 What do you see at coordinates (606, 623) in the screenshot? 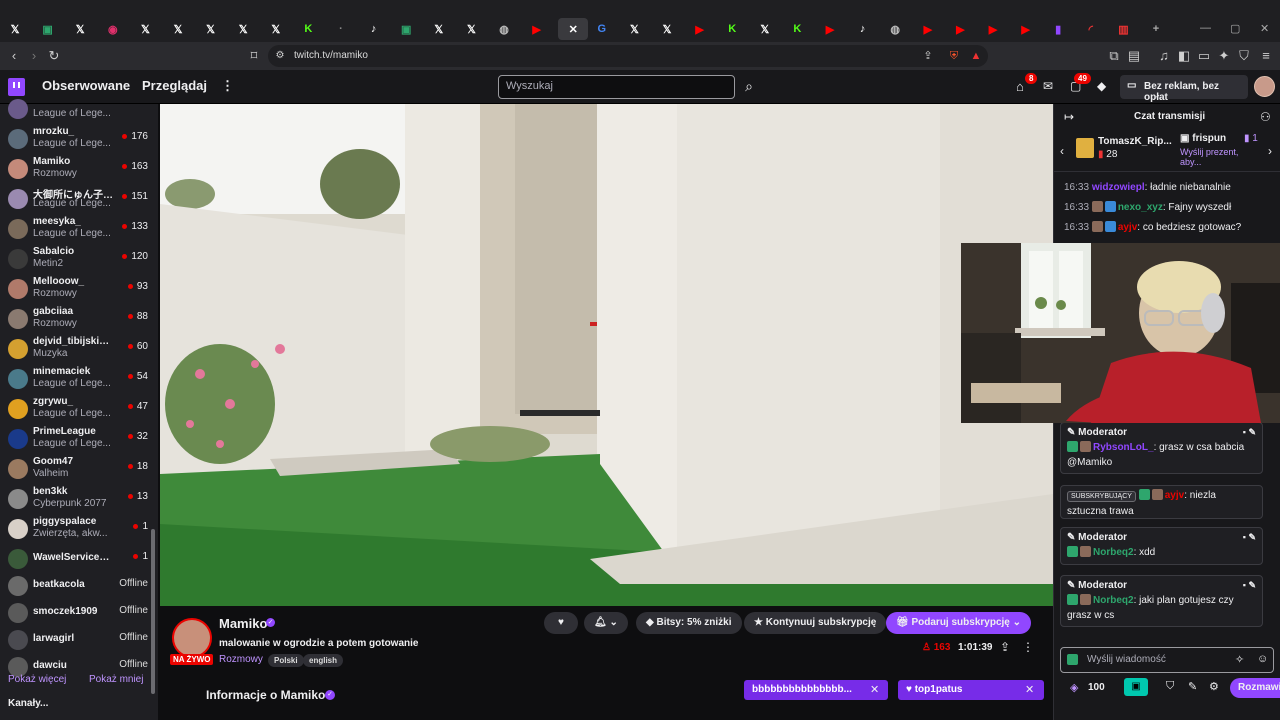
I see `notification-bell-icon: 🔔︎ ⌄` at bounding box center [606, 623].